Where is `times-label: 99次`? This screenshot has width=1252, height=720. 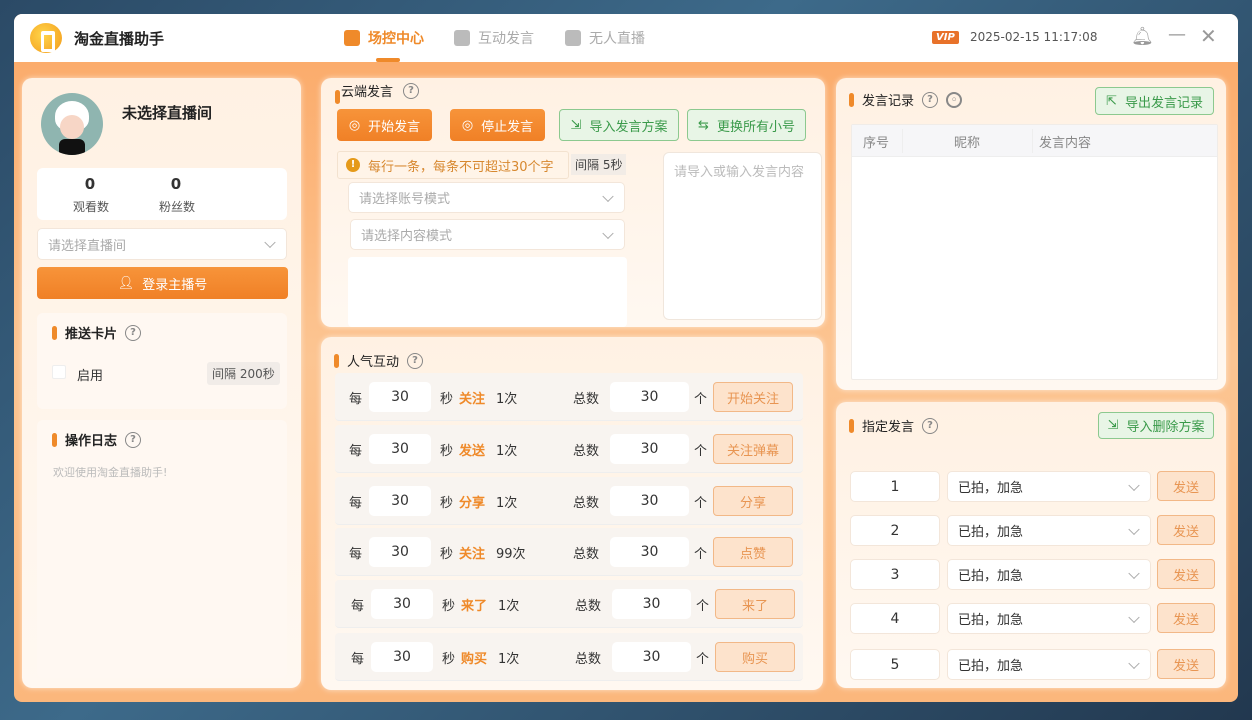
times-label: 99次 is located at coordinates (511, 554).